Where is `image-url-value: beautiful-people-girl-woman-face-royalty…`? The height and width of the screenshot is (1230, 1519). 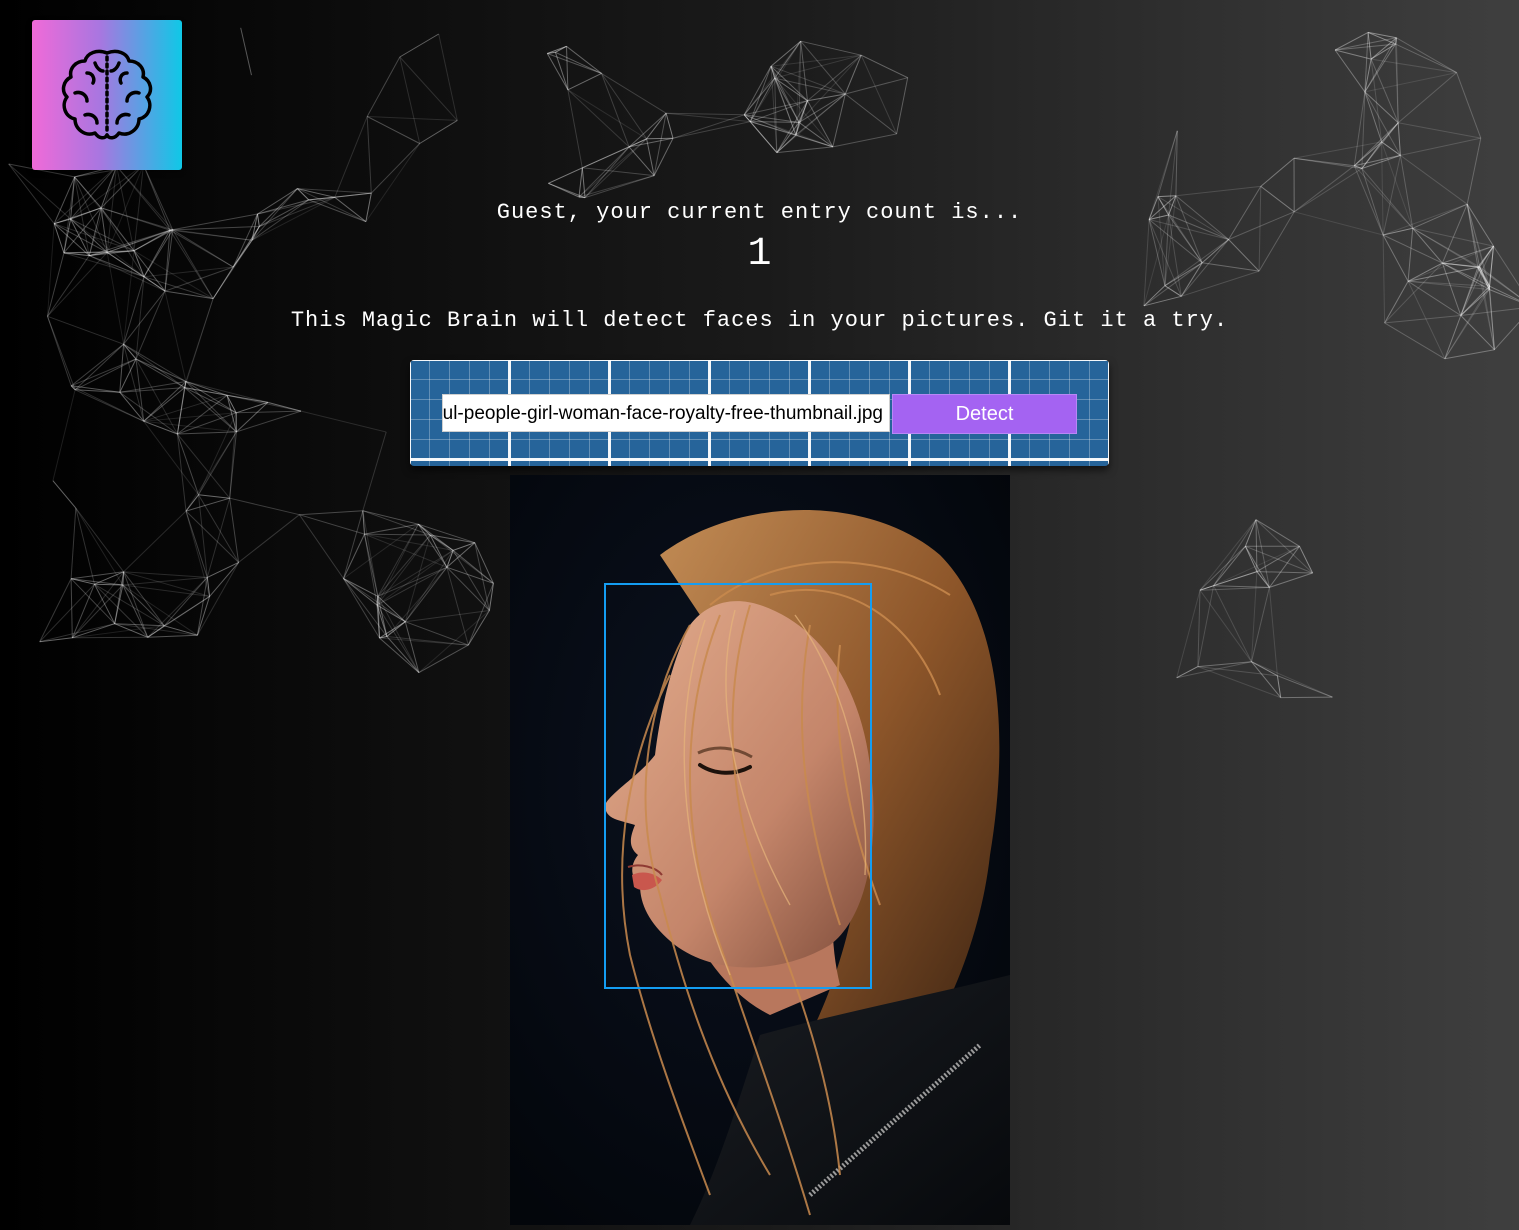
image-url-value: beautiful-people-girl-woman-face-royalty… is located at coordinates (662, 413).